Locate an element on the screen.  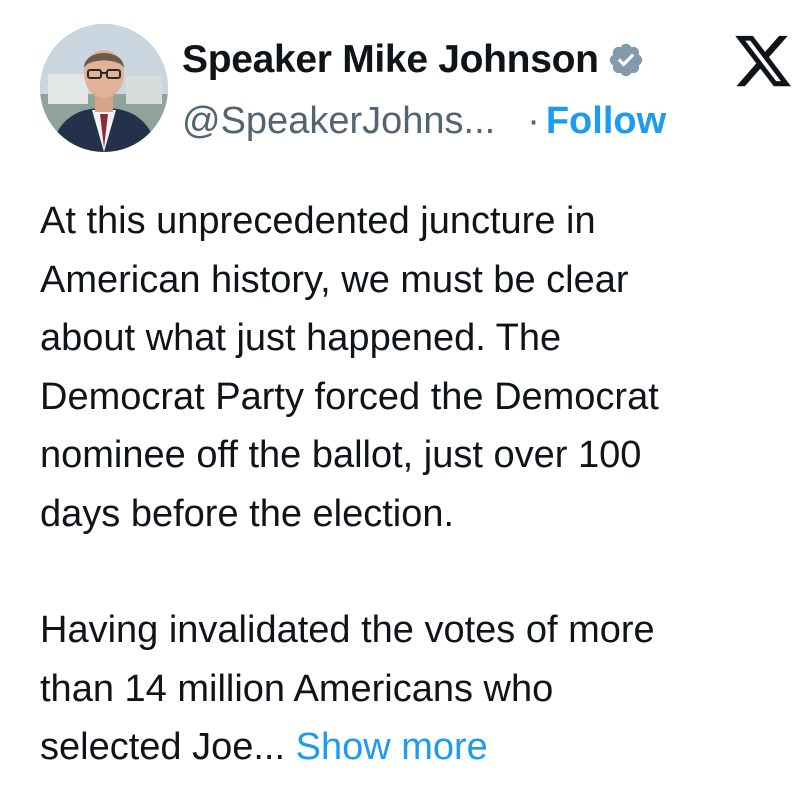
follow-button: Follow is located at coordinates (606, 121).